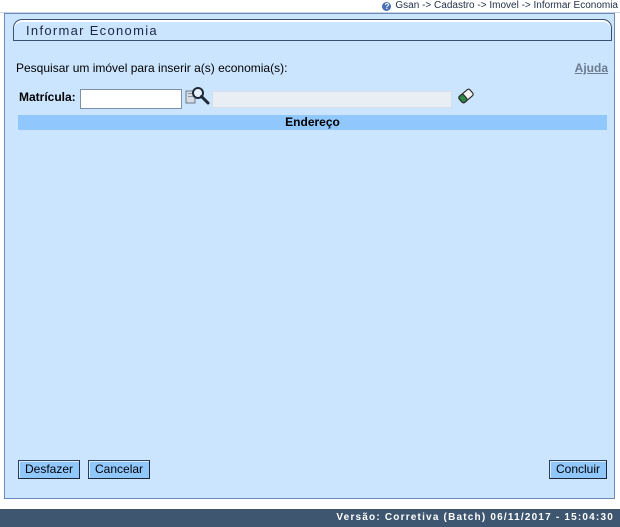 Image resolution: width=620 pixels, height=527 pixels. Describe the element at coordinates (332, 99) in the screenshot. I see `matricula-description-field` at that location.